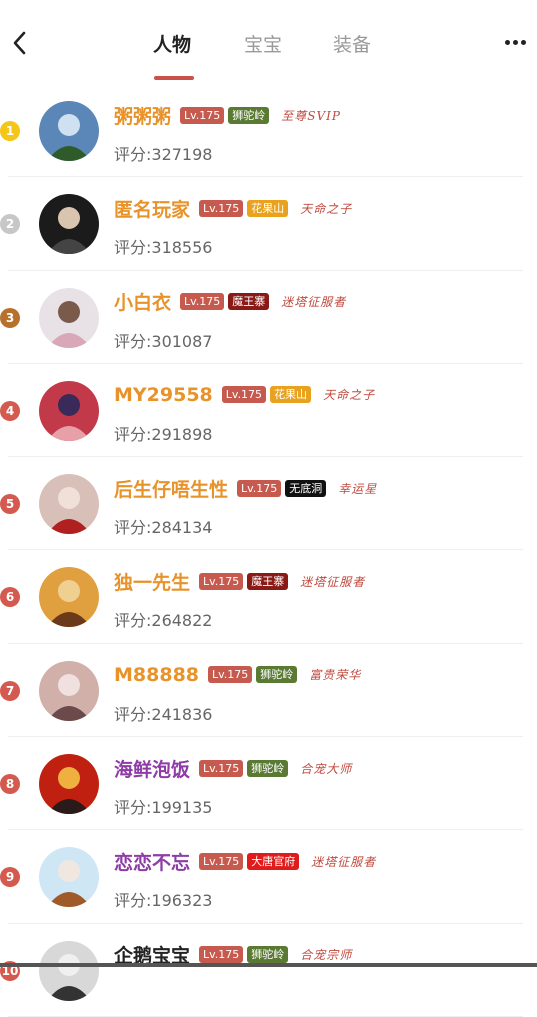 The height and width of the screenshot is (1017, 537). What do you see at coordinates (268, 411) in the screenshot?
I see `ranking-row: 4 MY29558 Lv.175 花果山 天命之子 评分:291898` at bounding box center [268, 411].